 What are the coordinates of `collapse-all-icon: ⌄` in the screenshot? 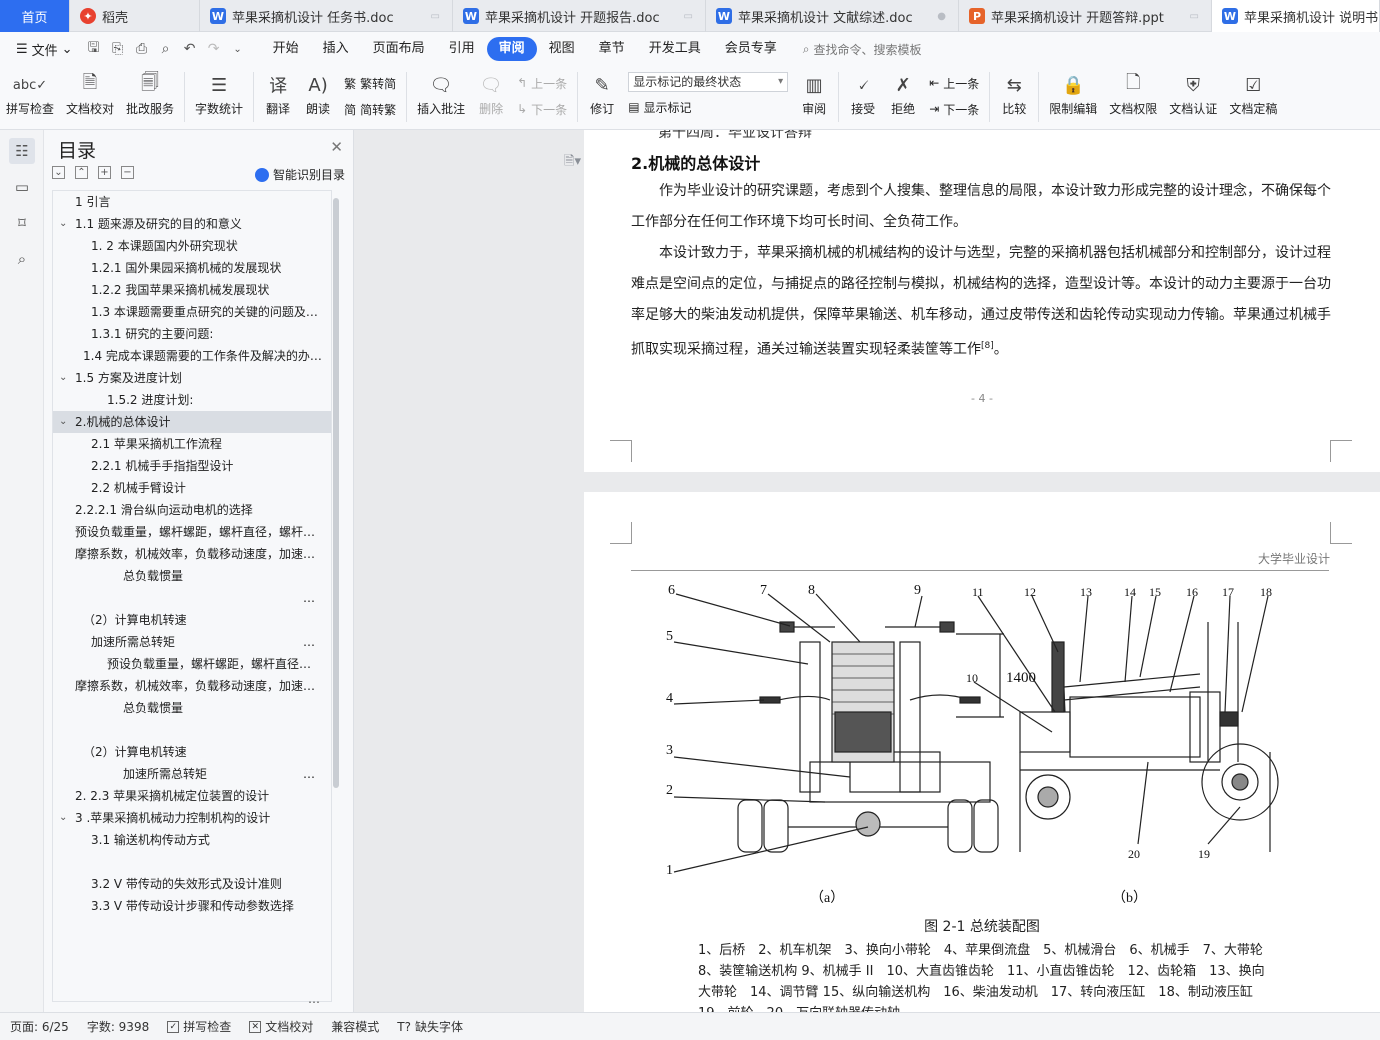 It's located at (58, 172).